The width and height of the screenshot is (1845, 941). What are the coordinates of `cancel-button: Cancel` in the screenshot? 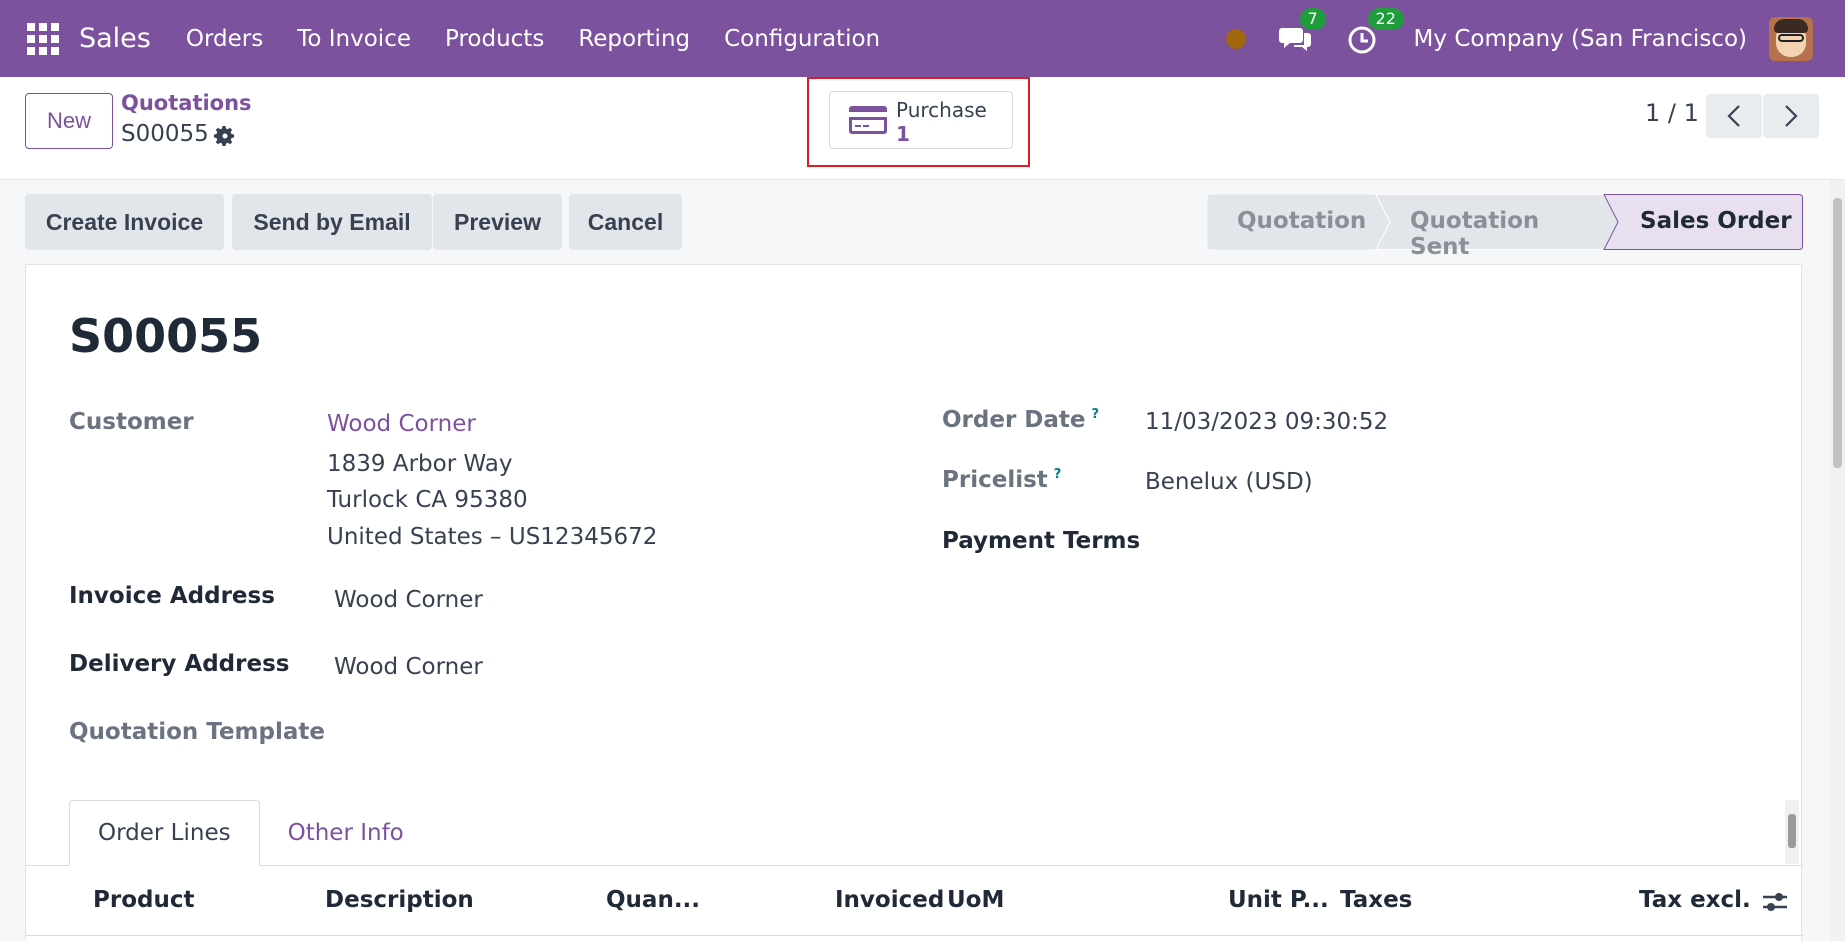 It's located at (625, 222).